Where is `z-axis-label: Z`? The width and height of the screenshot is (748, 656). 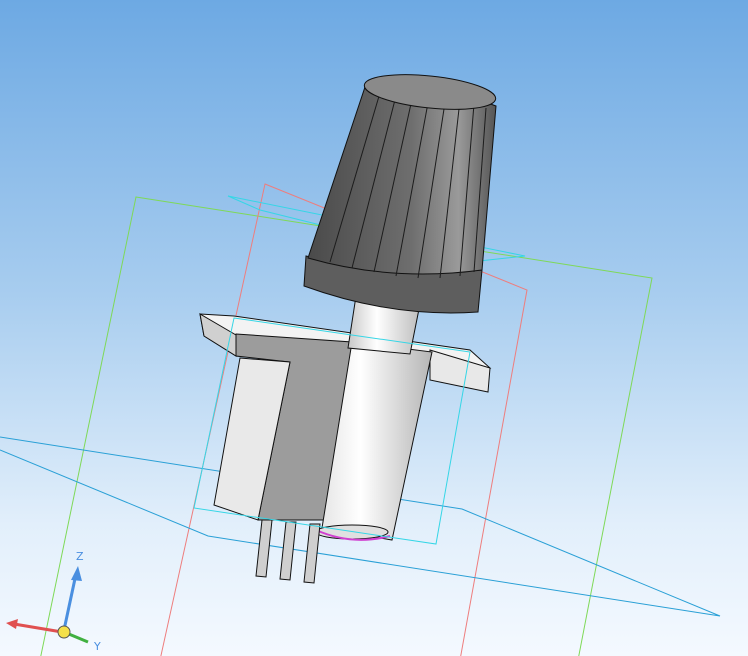
z-axis-label: Z is located at coordinates (80, 556).